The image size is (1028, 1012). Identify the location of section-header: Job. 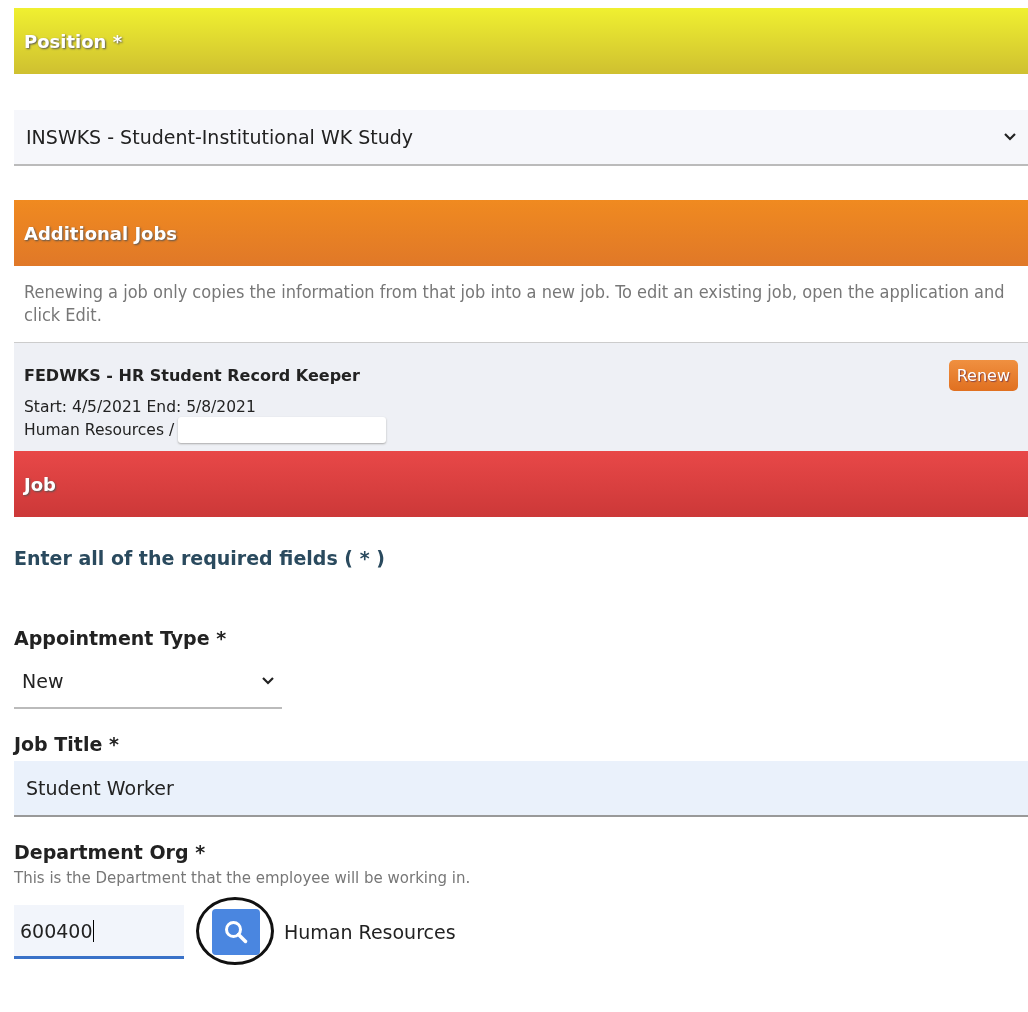
(521, 484).